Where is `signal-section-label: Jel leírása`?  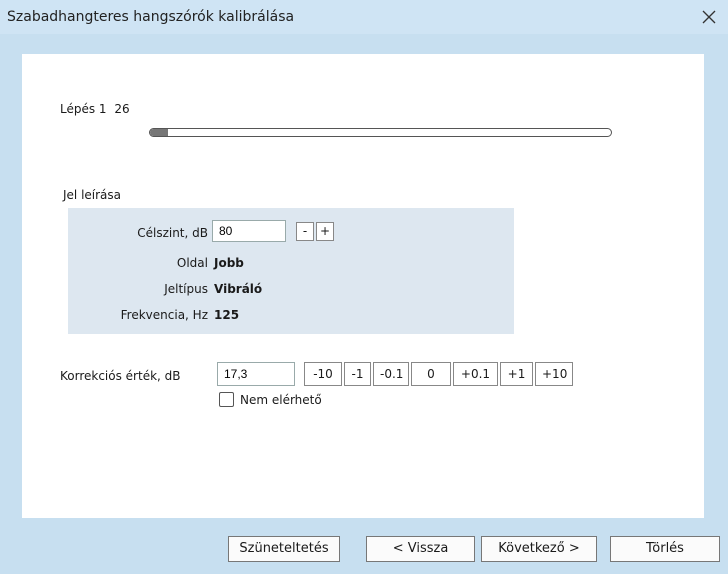 signal-section-label: Jel leírása is located at coordinates (92, 195).